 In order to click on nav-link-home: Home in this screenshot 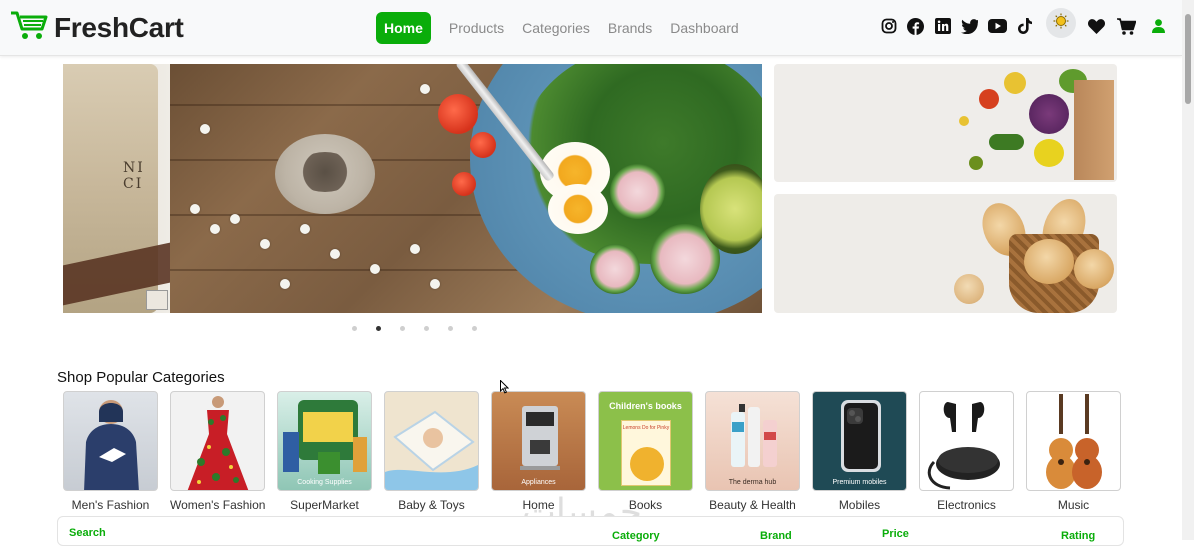, I will do `click(403, 28)`.